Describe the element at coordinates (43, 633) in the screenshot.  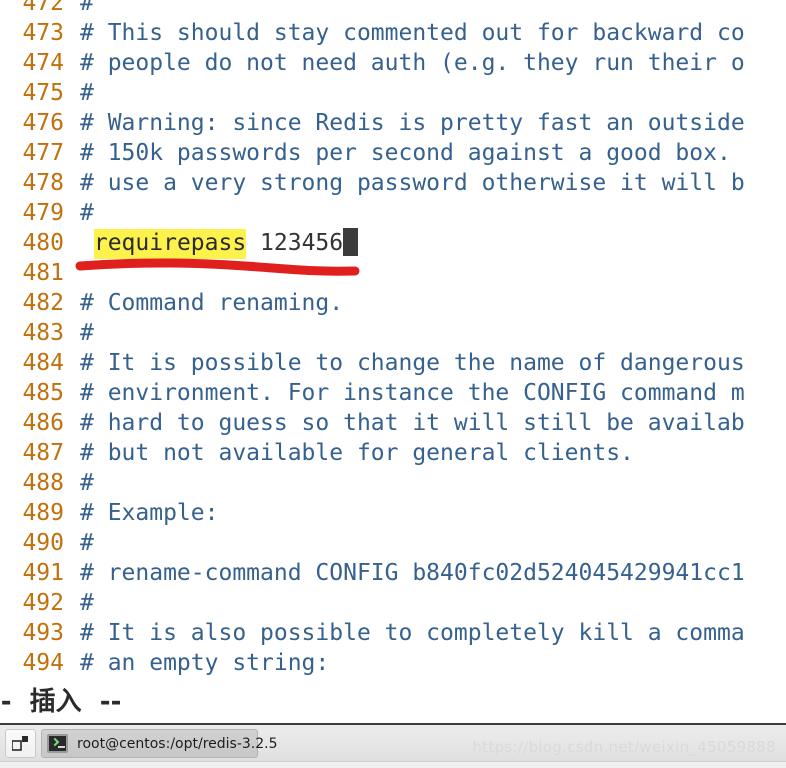
I see `line-number: 493` at that location.